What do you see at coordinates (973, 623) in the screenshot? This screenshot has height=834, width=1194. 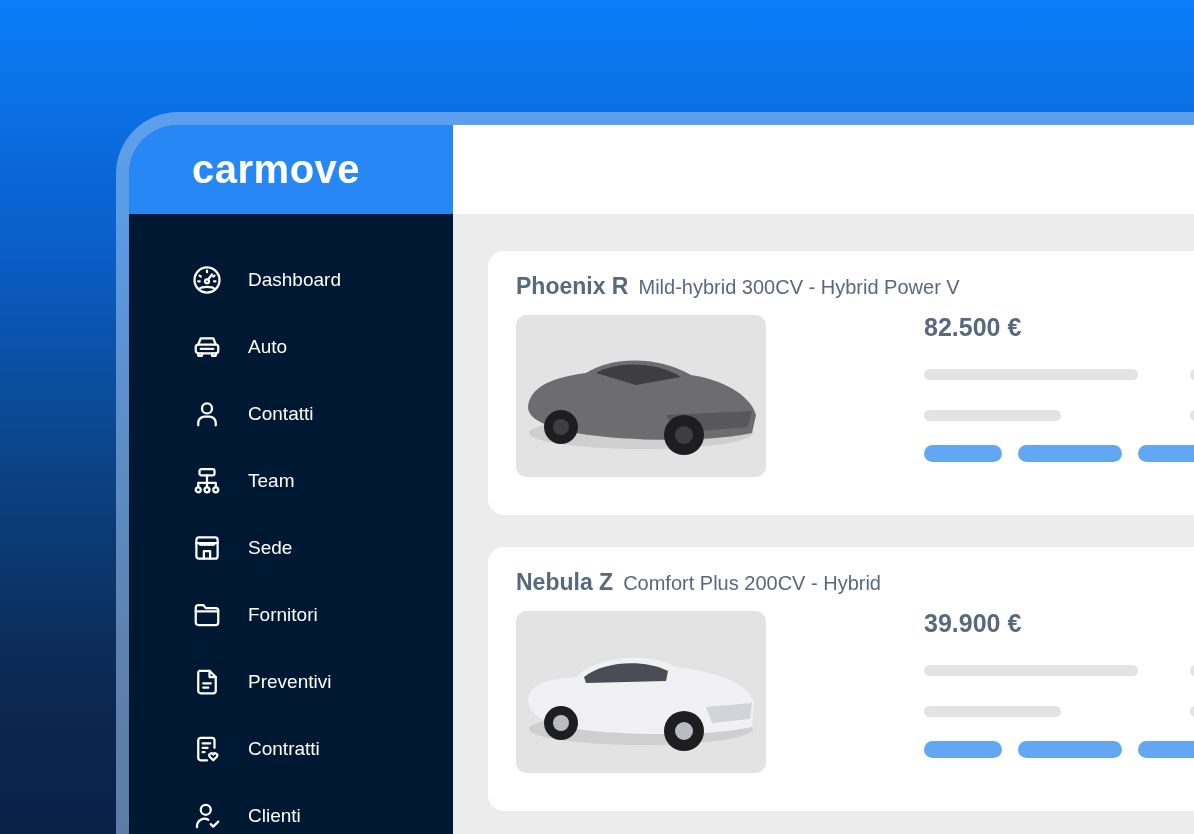 I see `price: 39.900 €` at bounding box center [973, 623].